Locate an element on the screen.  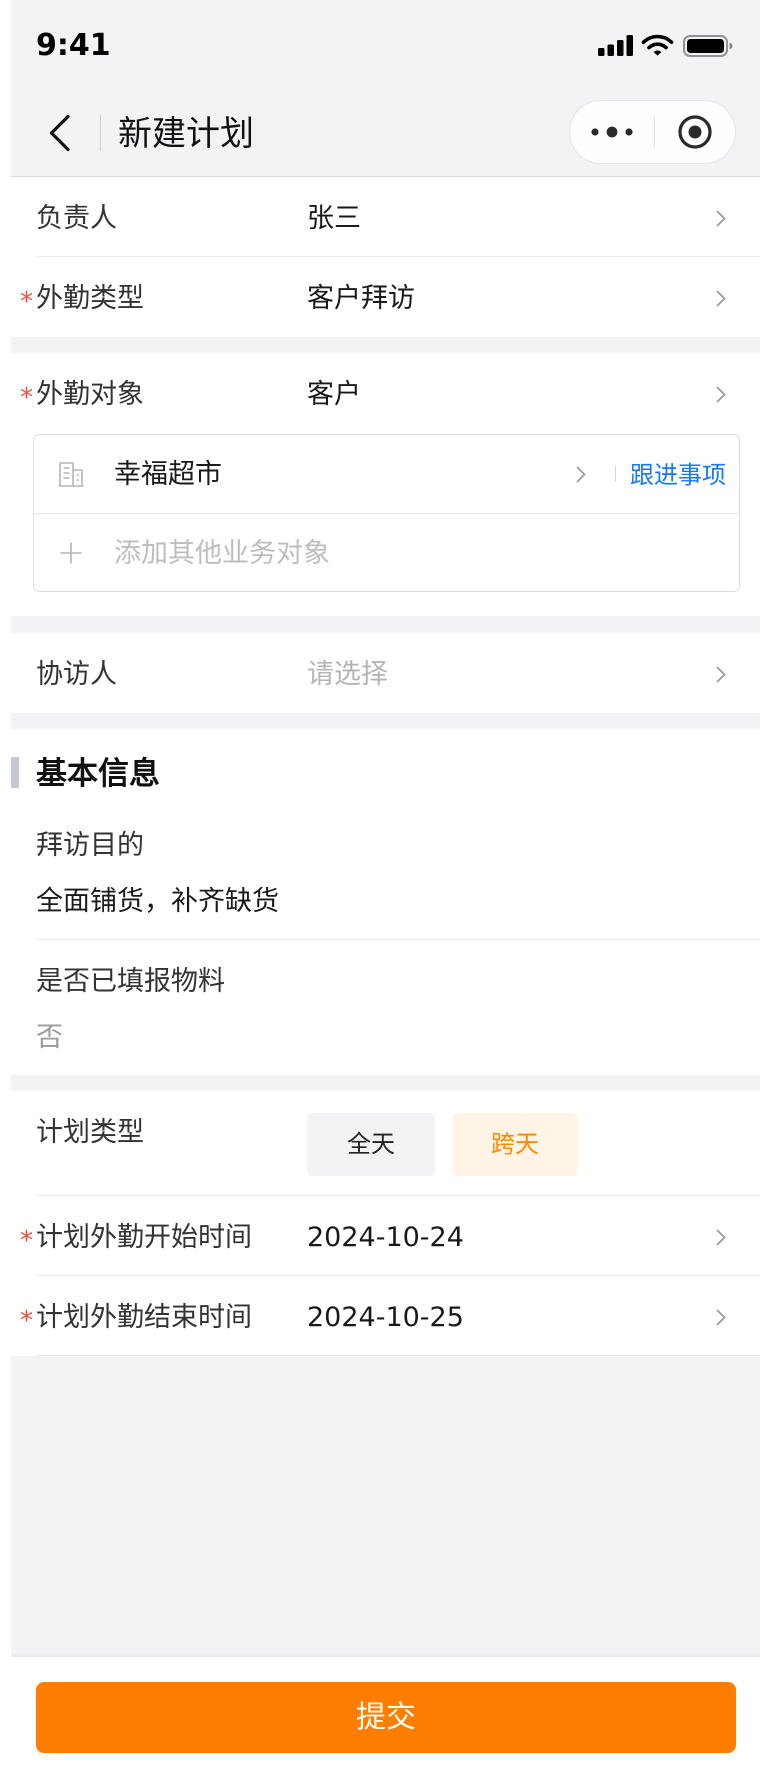
visit-target-value: 客户 is located at coordinates (334, 394).